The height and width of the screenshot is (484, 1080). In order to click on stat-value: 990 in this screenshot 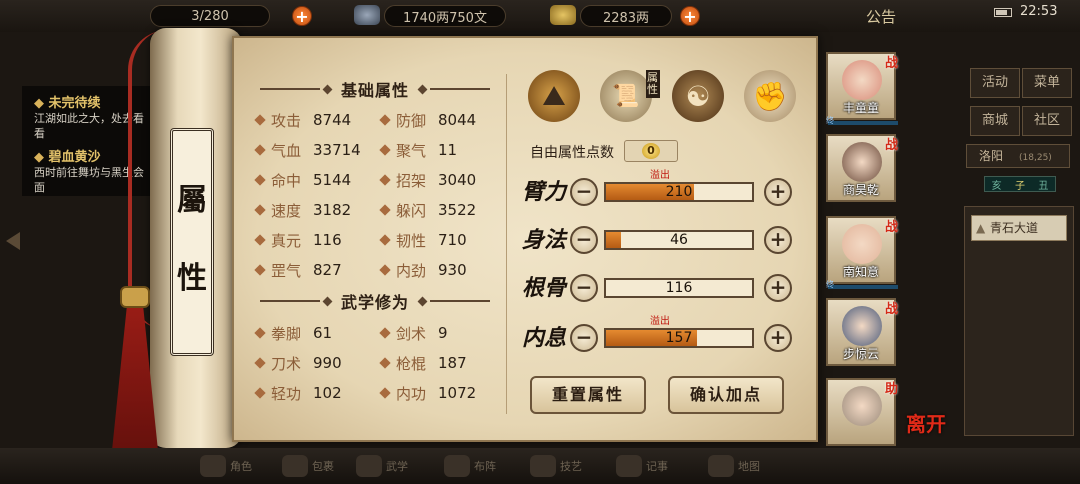, I will do `click(327, 363)`.